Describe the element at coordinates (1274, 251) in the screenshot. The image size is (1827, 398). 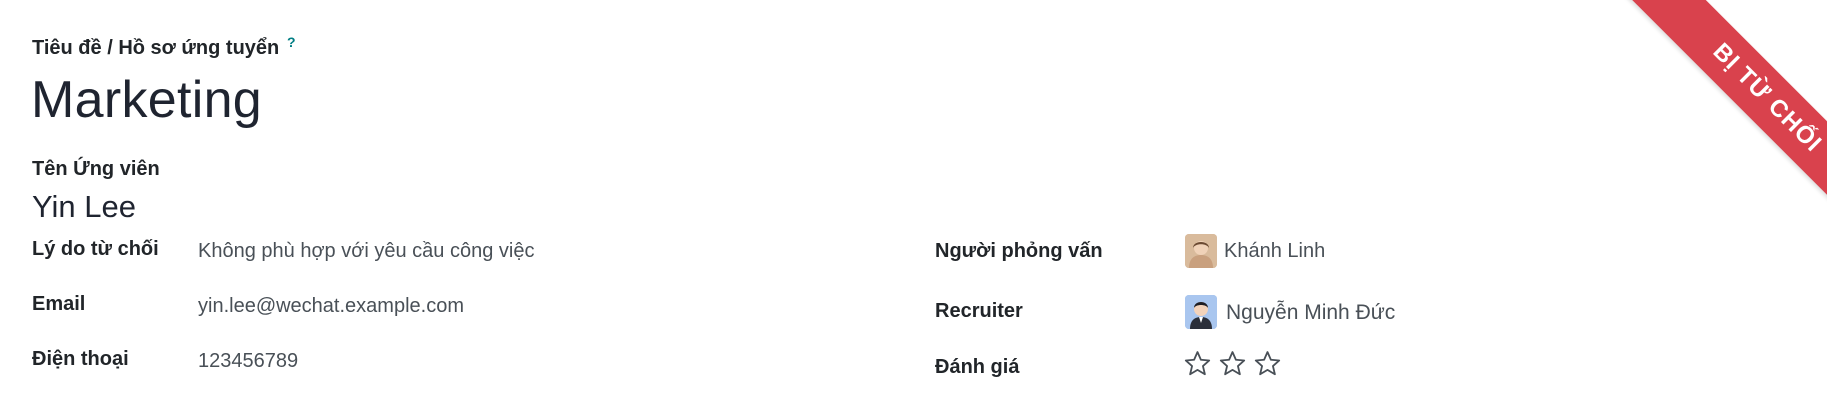
I see `interviewer-field: Khánh Linh` at that location.